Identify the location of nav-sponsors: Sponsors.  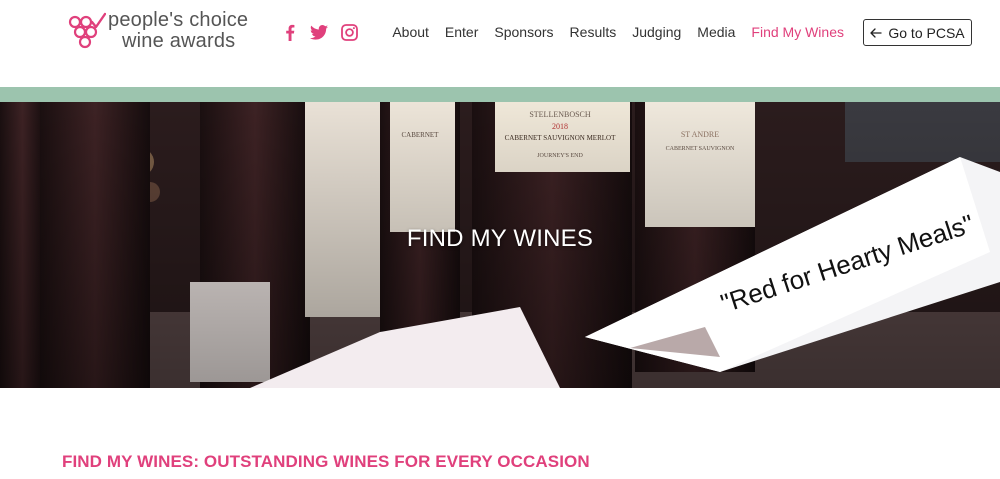
(523, 32).